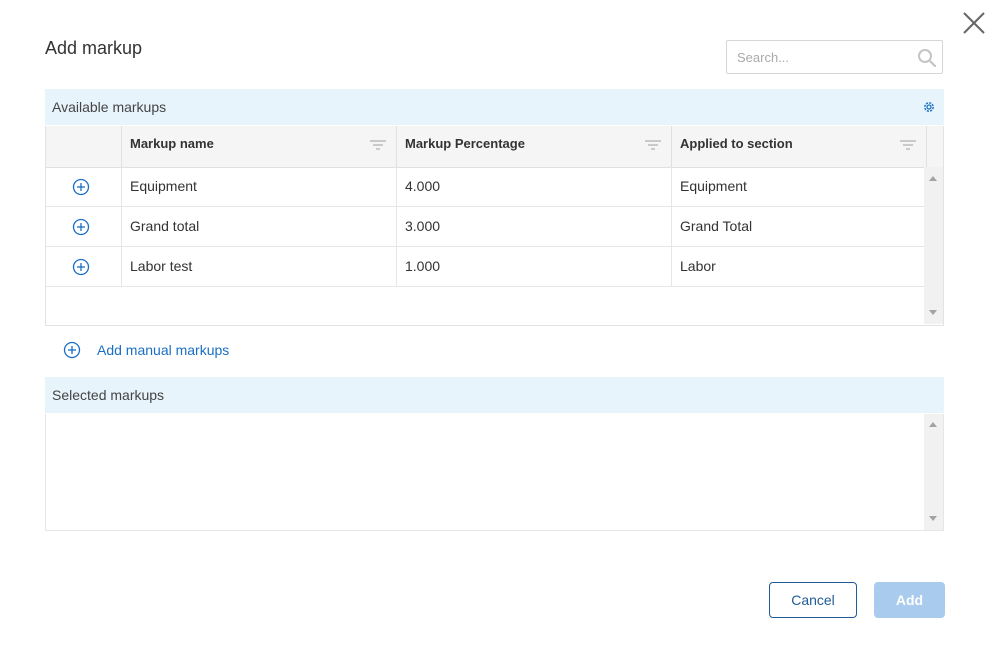 The height and width of the screenshot is (657, 989). What do you see at coordinates (259, 186) in the screenshot?
I see `markup-name-cell: Equipment` at bounding box center [259, 186].